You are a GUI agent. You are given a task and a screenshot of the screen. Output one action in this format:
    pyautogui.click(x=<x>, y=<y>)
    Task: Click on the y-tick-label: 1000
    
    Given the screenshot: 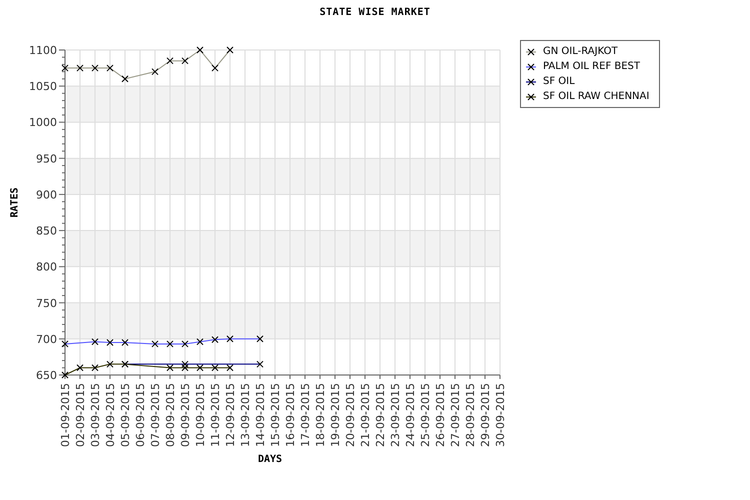 What is the action you would take?
    pyautogui.click(x=43, y=123)
    